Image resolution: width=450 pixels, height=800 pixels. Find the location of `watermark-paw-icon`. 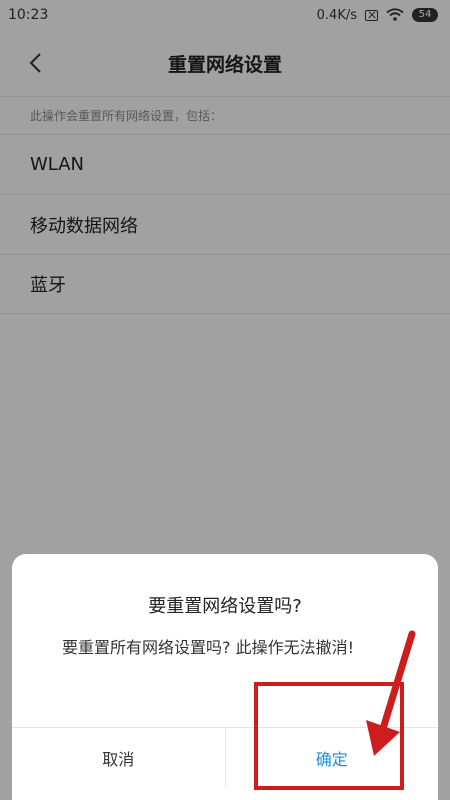

watermark-paw-icon is located at coordinates (425, 767).